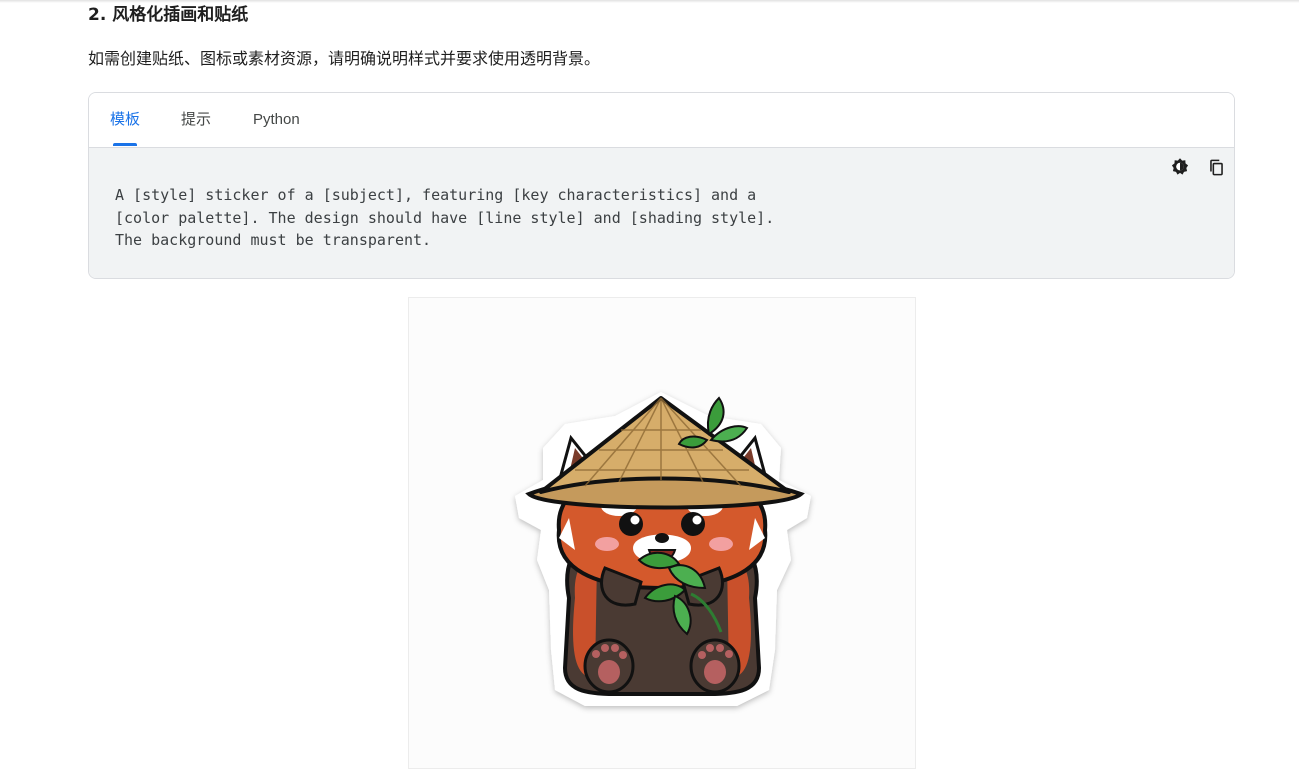 The width and height of the screenshot is (1299, 769). I want to click on dark-theme-toggle-button, so click(1180, 167).